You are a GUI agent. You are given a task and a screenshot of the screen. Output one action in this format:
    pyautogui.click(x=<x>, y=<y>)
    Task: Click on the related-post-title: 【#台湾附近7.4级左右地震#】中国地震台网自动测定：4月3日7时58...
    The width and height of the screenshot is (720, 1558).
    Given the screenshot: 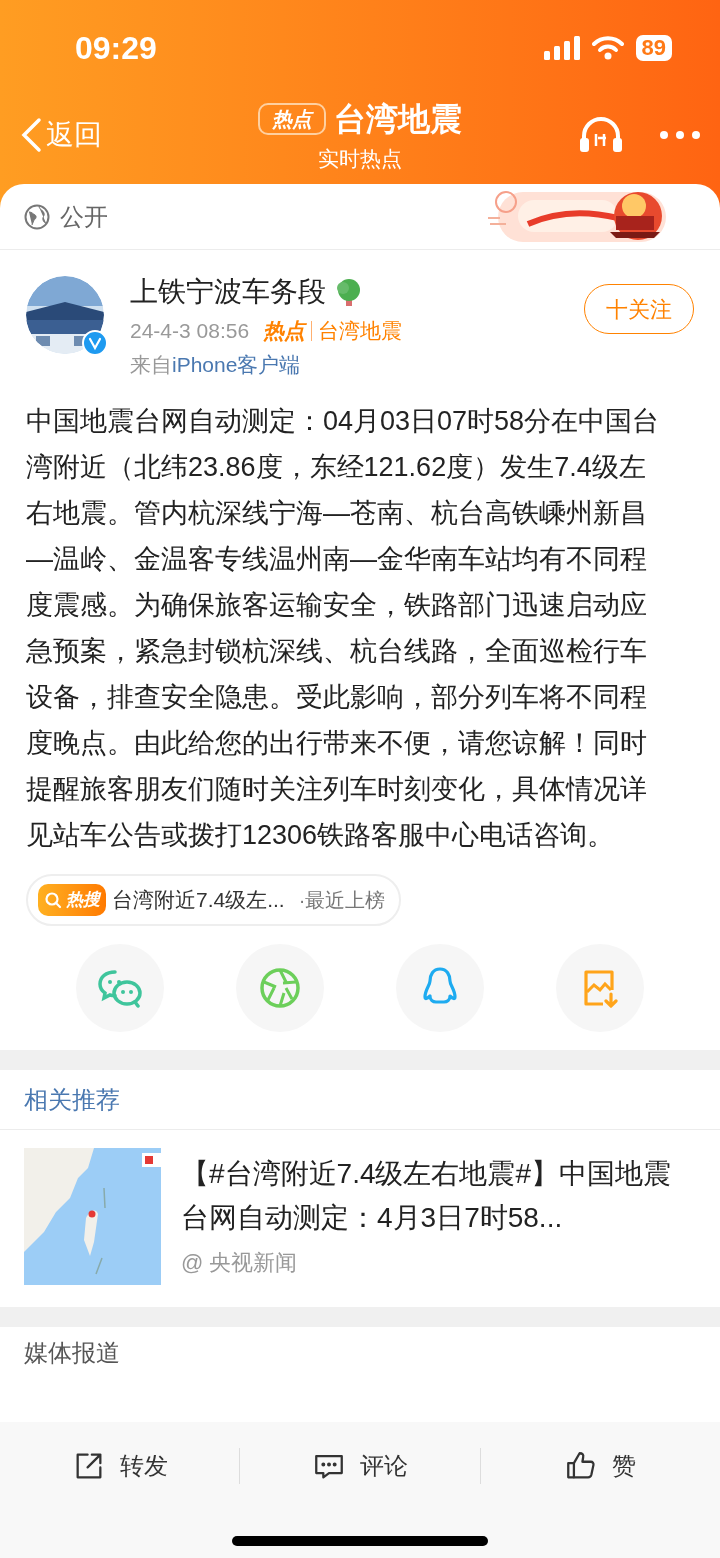 What is the action you would take?
    pyautogui.click(x=427, y=1196)
    